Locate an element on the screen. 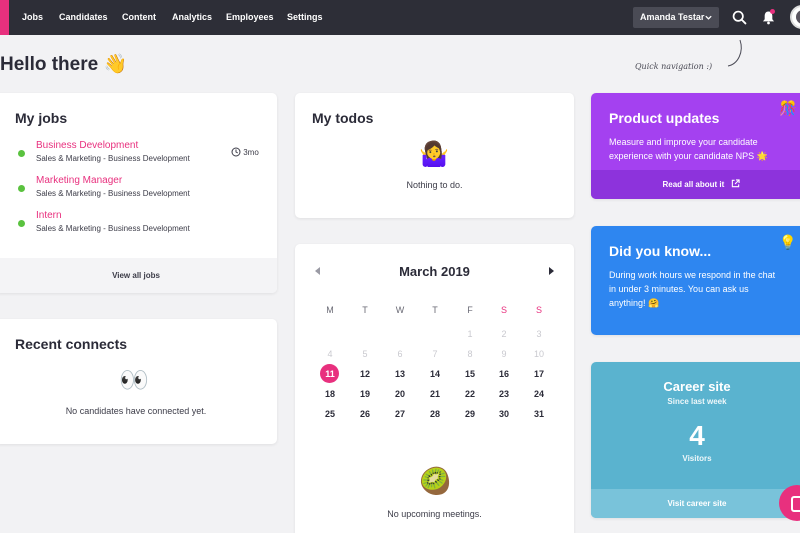 The width and height of the screenshot is (800, 533). calendar-day: 23 is located at coordinates (504, 394).